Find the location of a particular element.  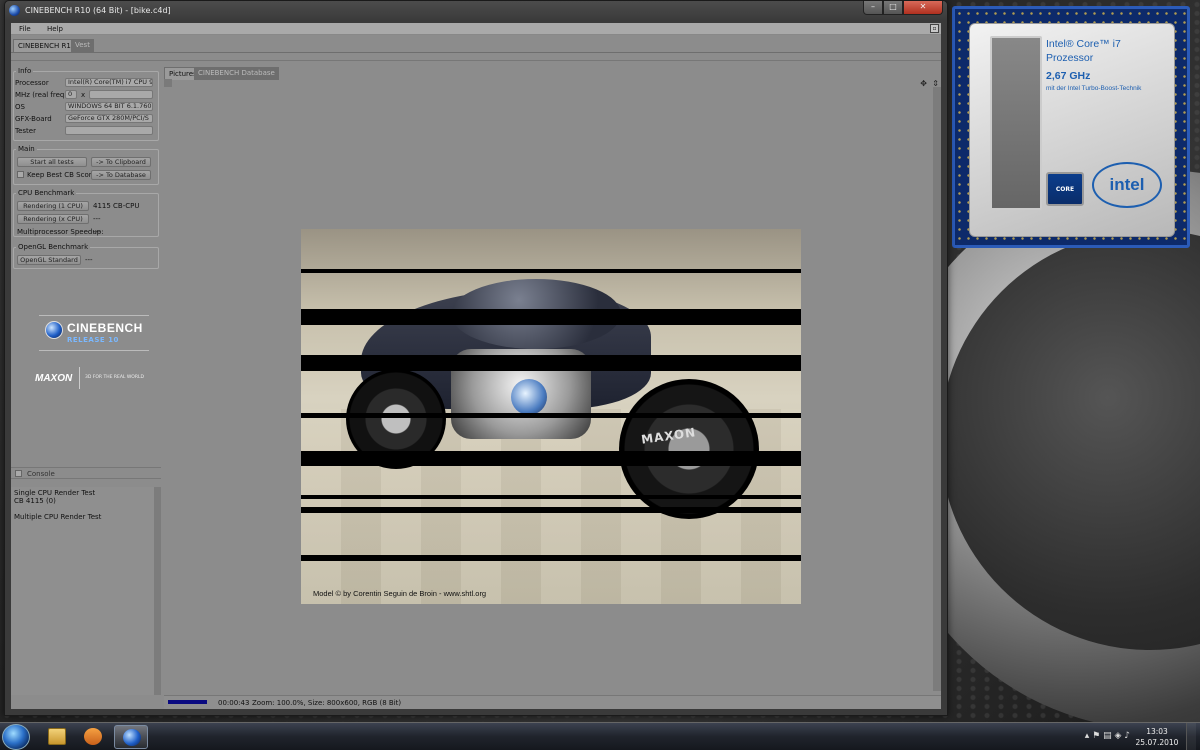

mhz-multiplier-field is located at coordinates (121, 94).